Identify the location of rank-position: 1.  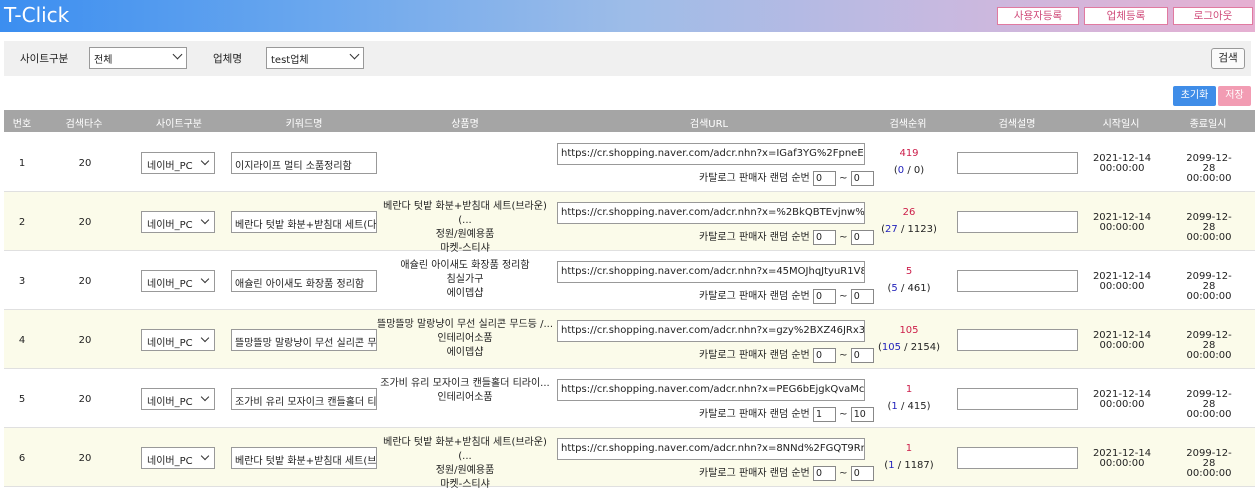
(894, 406).